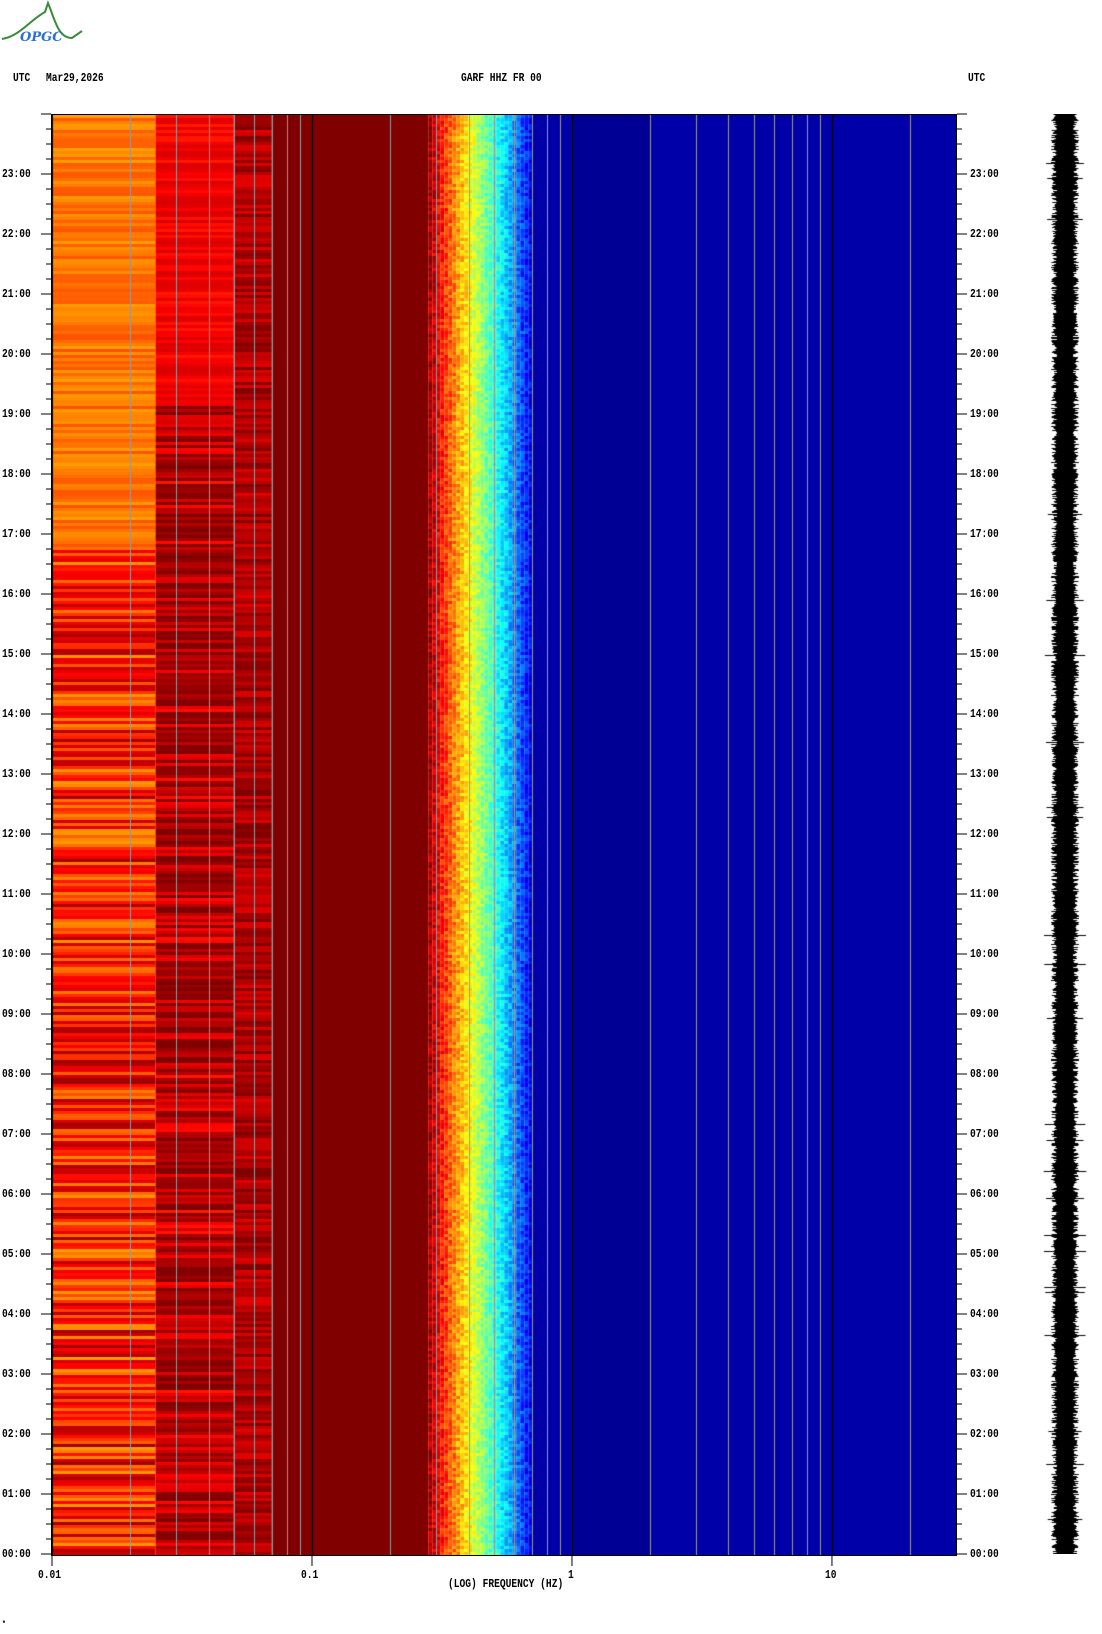 The height and width of the screenshot is (1634, 1102). What do you see at coordinates (16, 1134) in the screenshot?
I see `y-tick-label-left: 07:00` at bounding box center [16, 1134].